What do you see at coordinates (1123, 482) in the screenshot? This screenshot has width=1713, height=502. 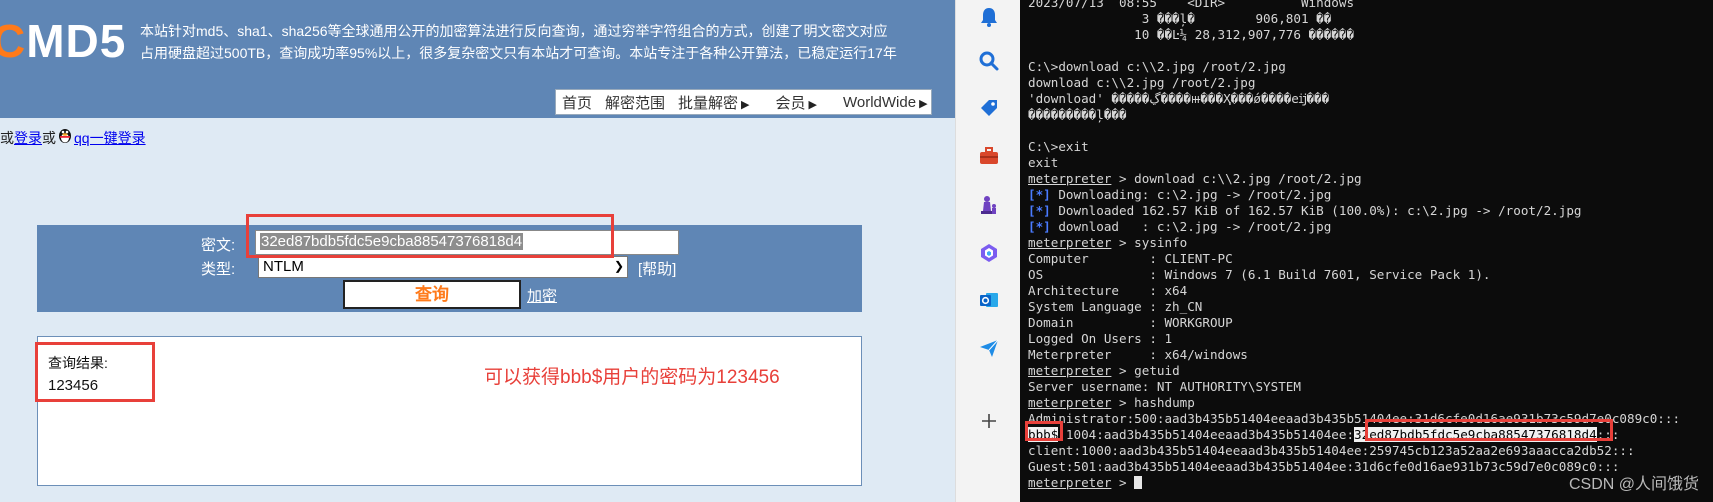 I see `command-text: >` at bounding box center [1123, 482].